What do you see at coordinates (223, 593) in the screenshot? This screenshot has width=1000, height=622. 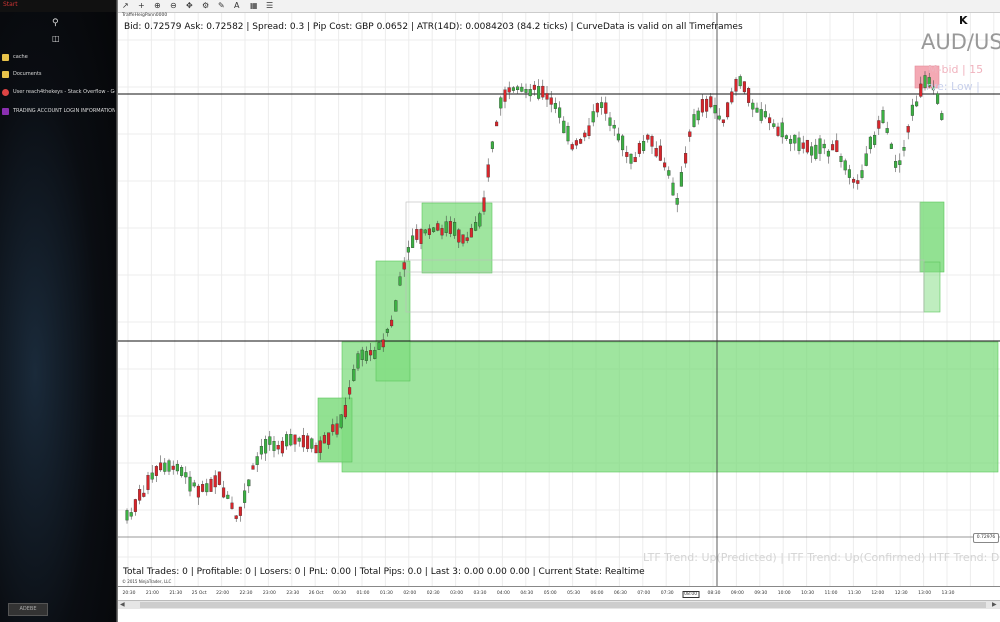 I see `time-tick-label: 22:00` at bounding box center [223, 593].